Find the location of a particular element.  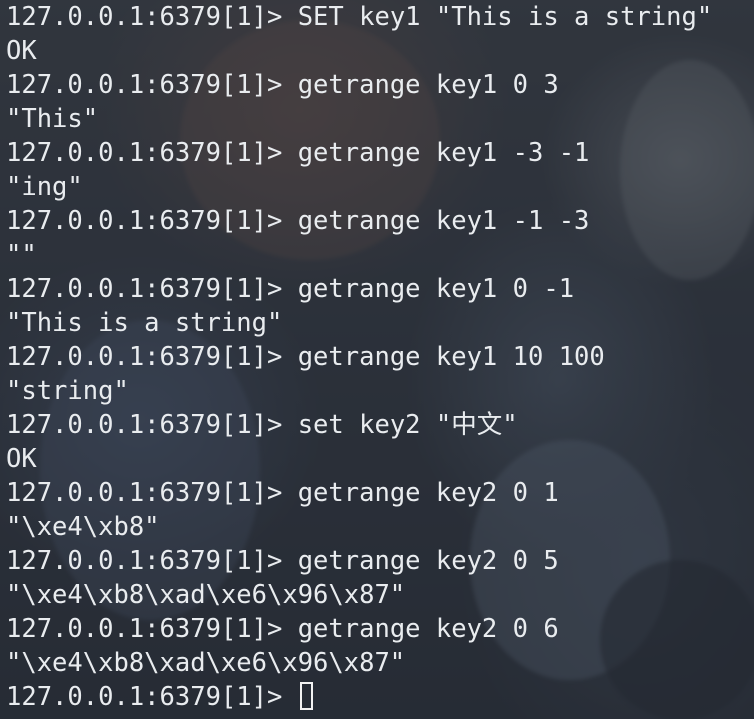

command-text: getrange key2 0 5 is located at coordinates (428, 561).